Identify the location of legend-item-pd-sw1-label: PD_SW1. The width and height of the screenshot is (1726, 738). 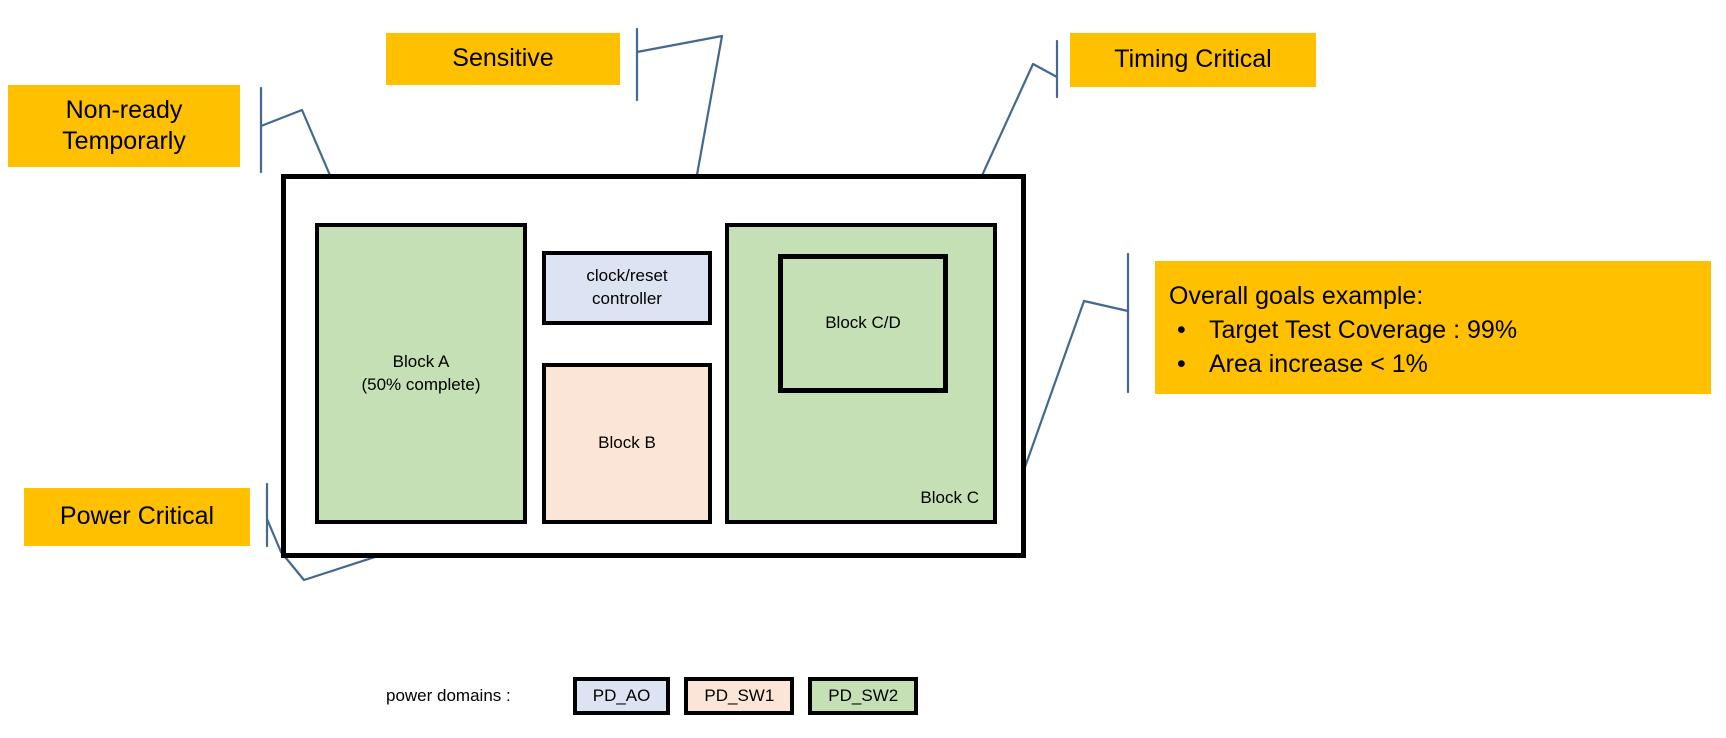
(739, 695).